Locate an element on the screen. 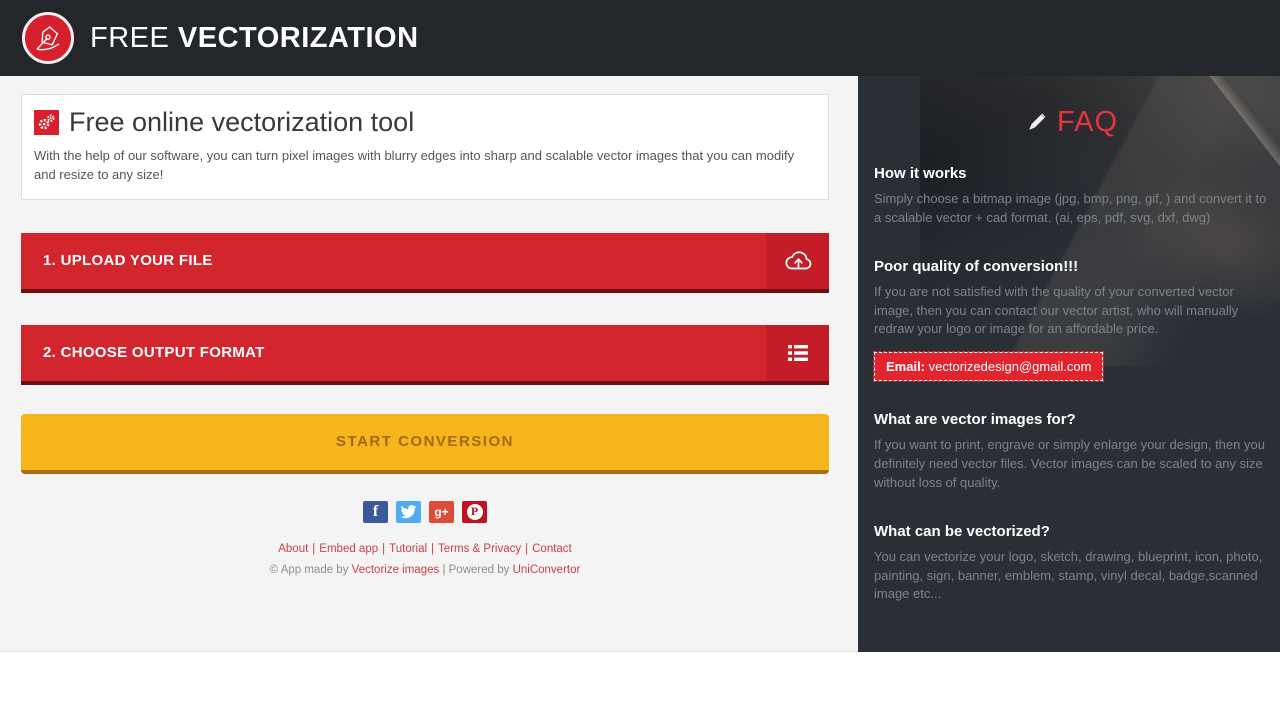  page-title: Free online vectorization tool is located at coordinates (242, 122).